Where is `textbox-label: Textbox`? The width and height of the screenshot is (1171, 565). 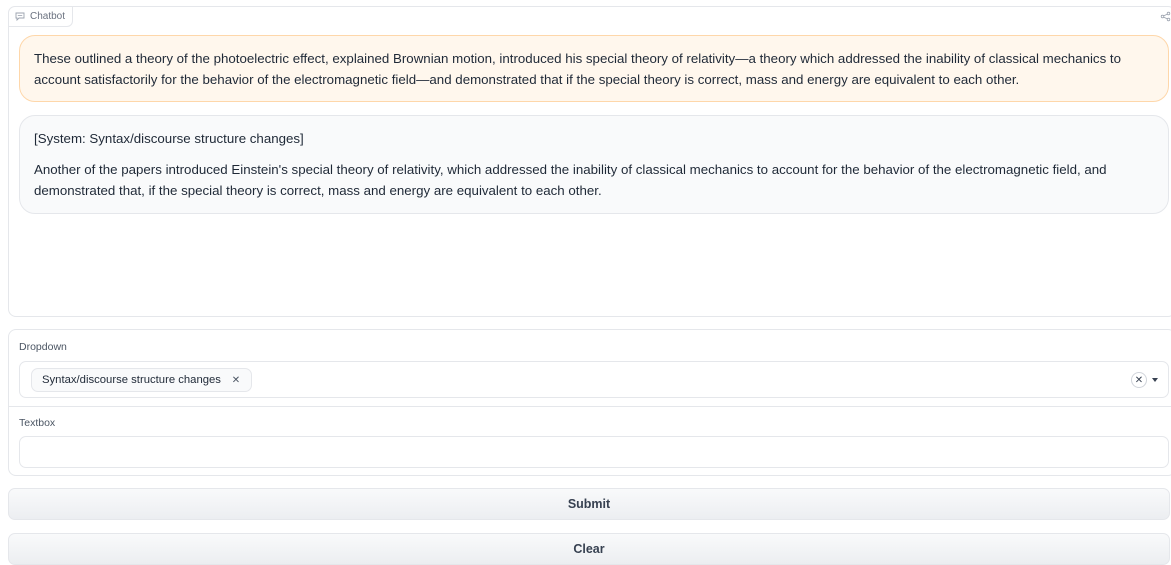 textbox-label: Textbox is located at coordinates (37, 423).